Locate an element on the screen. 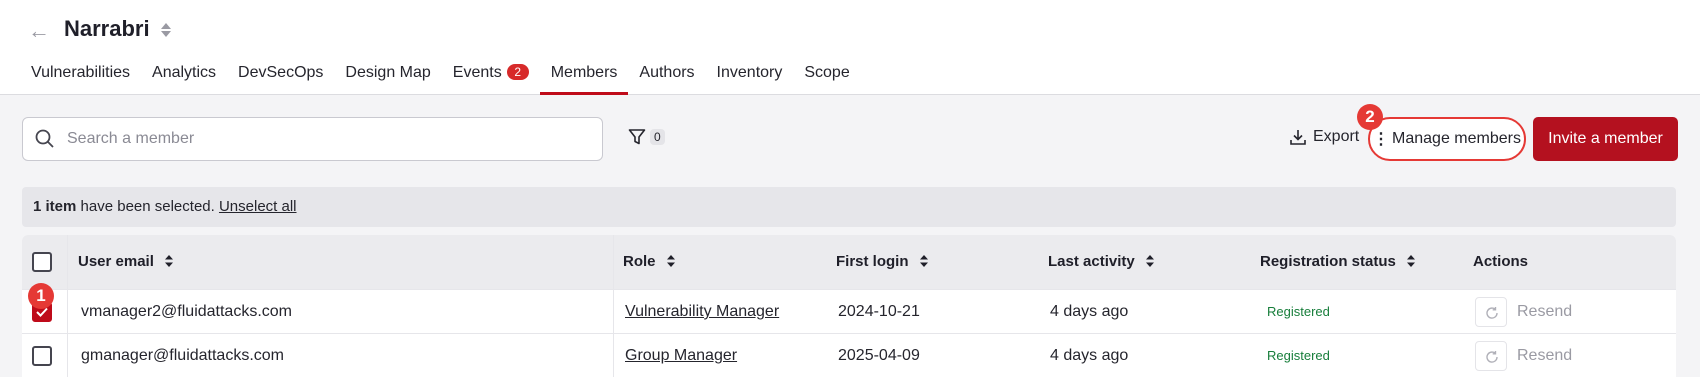  events-count-badge: 2 is located at coordinates (517, 72).